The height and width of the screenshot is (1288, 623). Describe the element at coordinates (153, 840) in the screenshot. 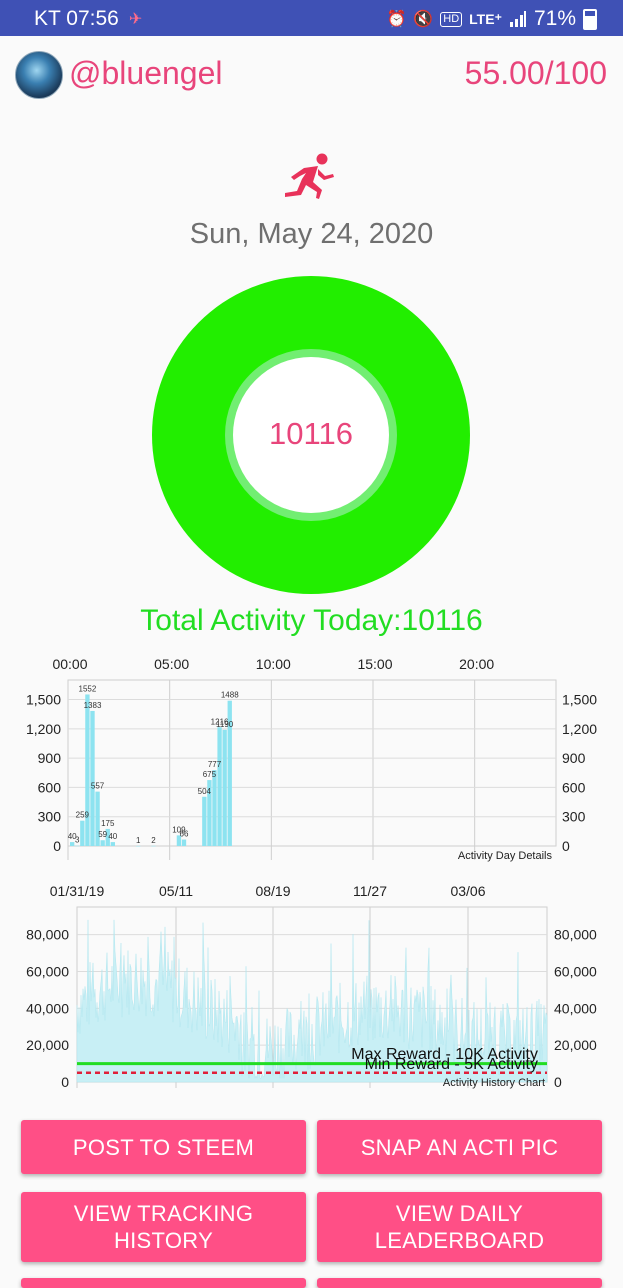

I see `day-chart-bar-label: 2` at that location.